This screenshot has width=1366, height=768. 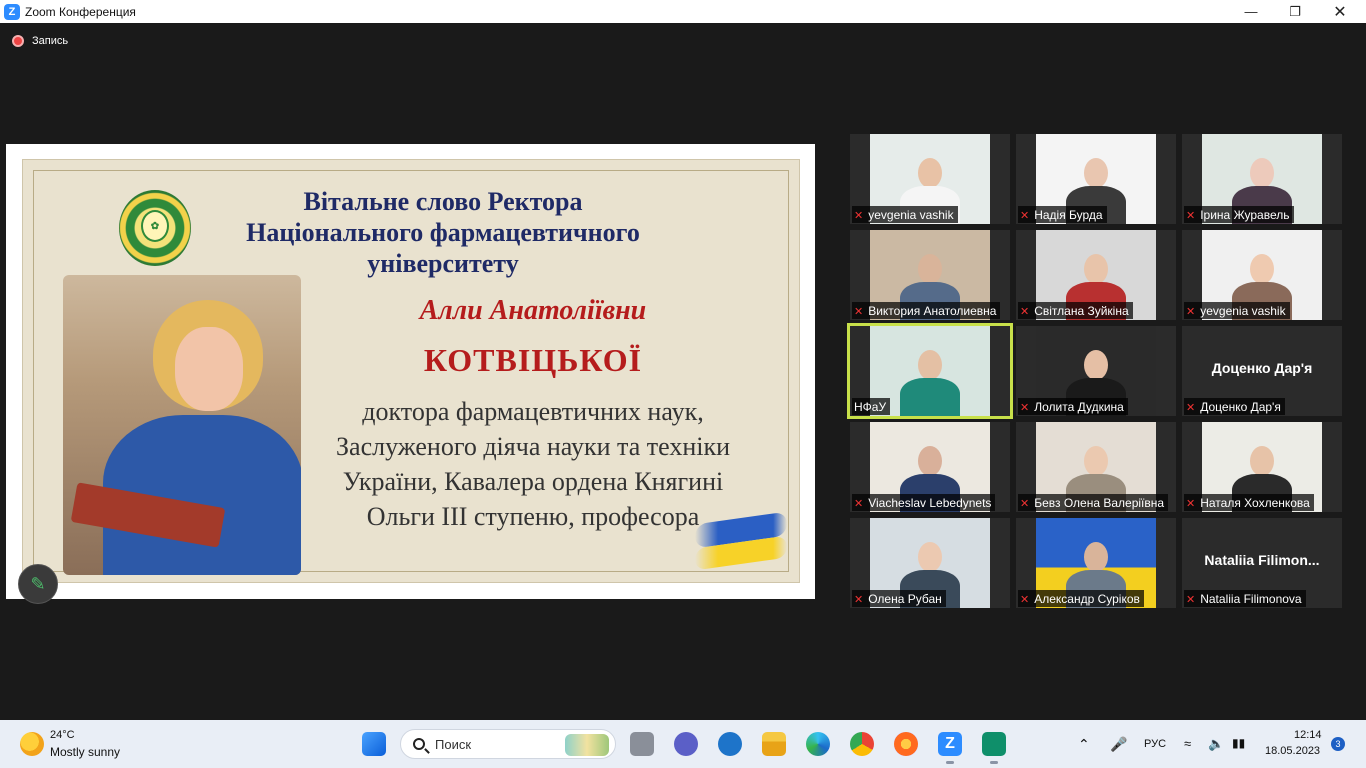 I want to click on body-line-3: України, Кавалера ордена Княгині, so click(x=533, y=481).